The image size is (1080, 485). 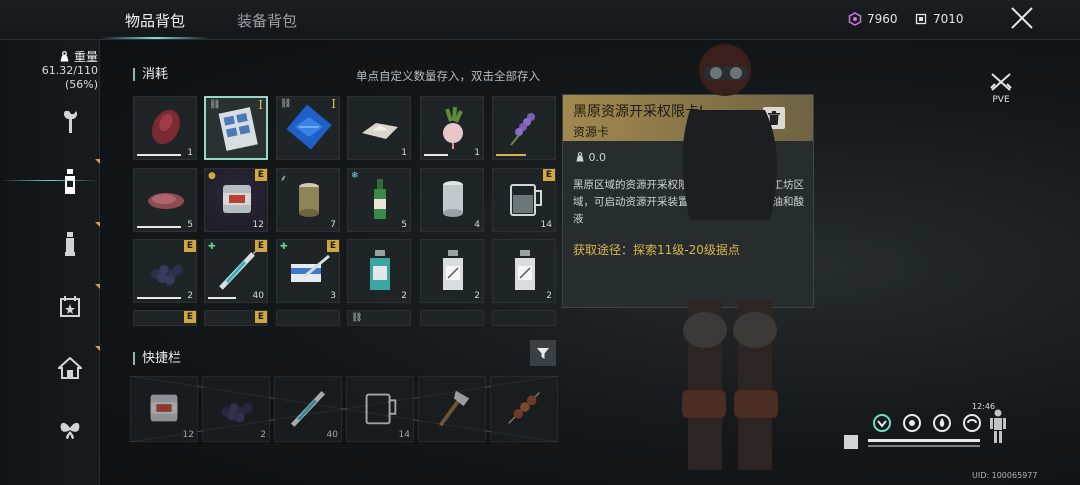 What do you see at coordinates (308, 409) in the screenshot?
I see `quickbar-slot: 40` at bounding box center [308, 409].